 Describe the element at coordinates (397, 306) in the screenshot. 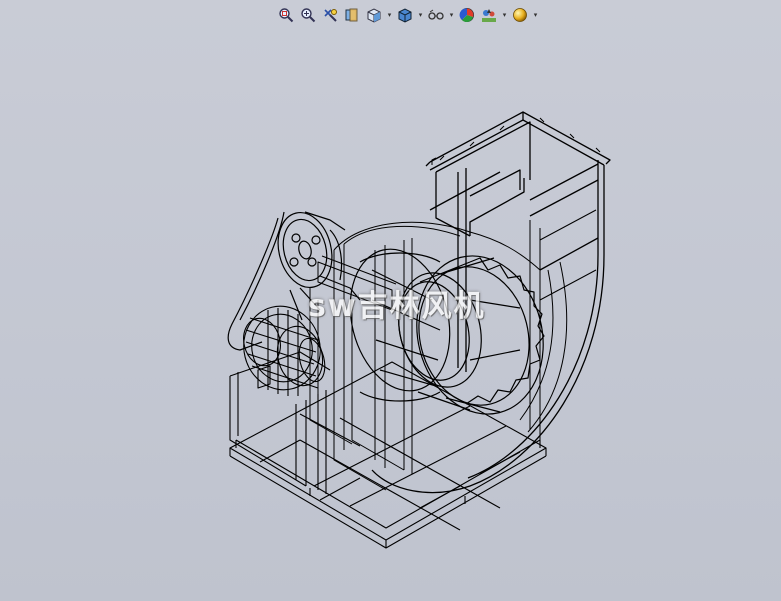

I see `watermark: sw吉林风机` at that location.